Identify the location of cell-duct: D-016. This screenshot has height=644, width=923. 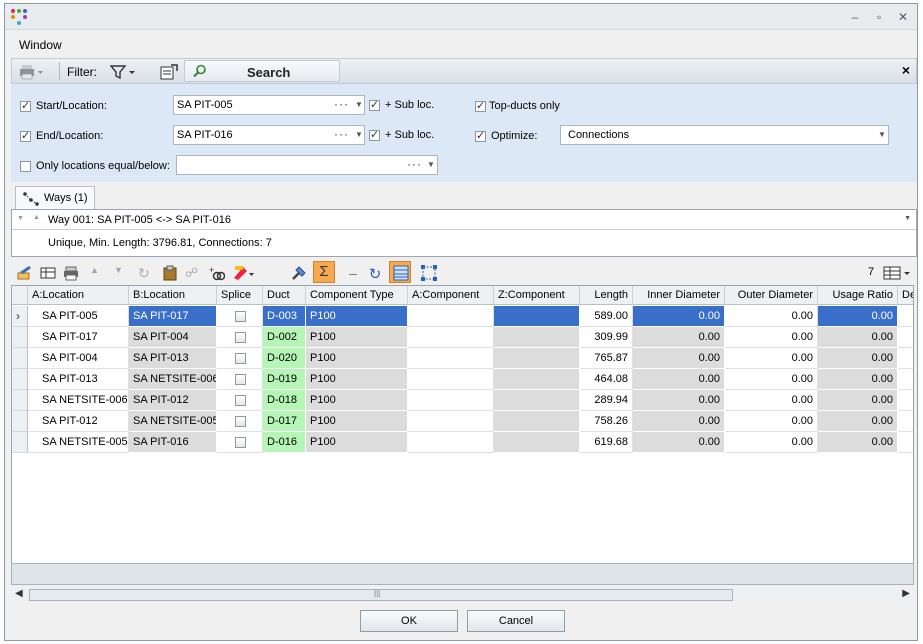
(284, 442).